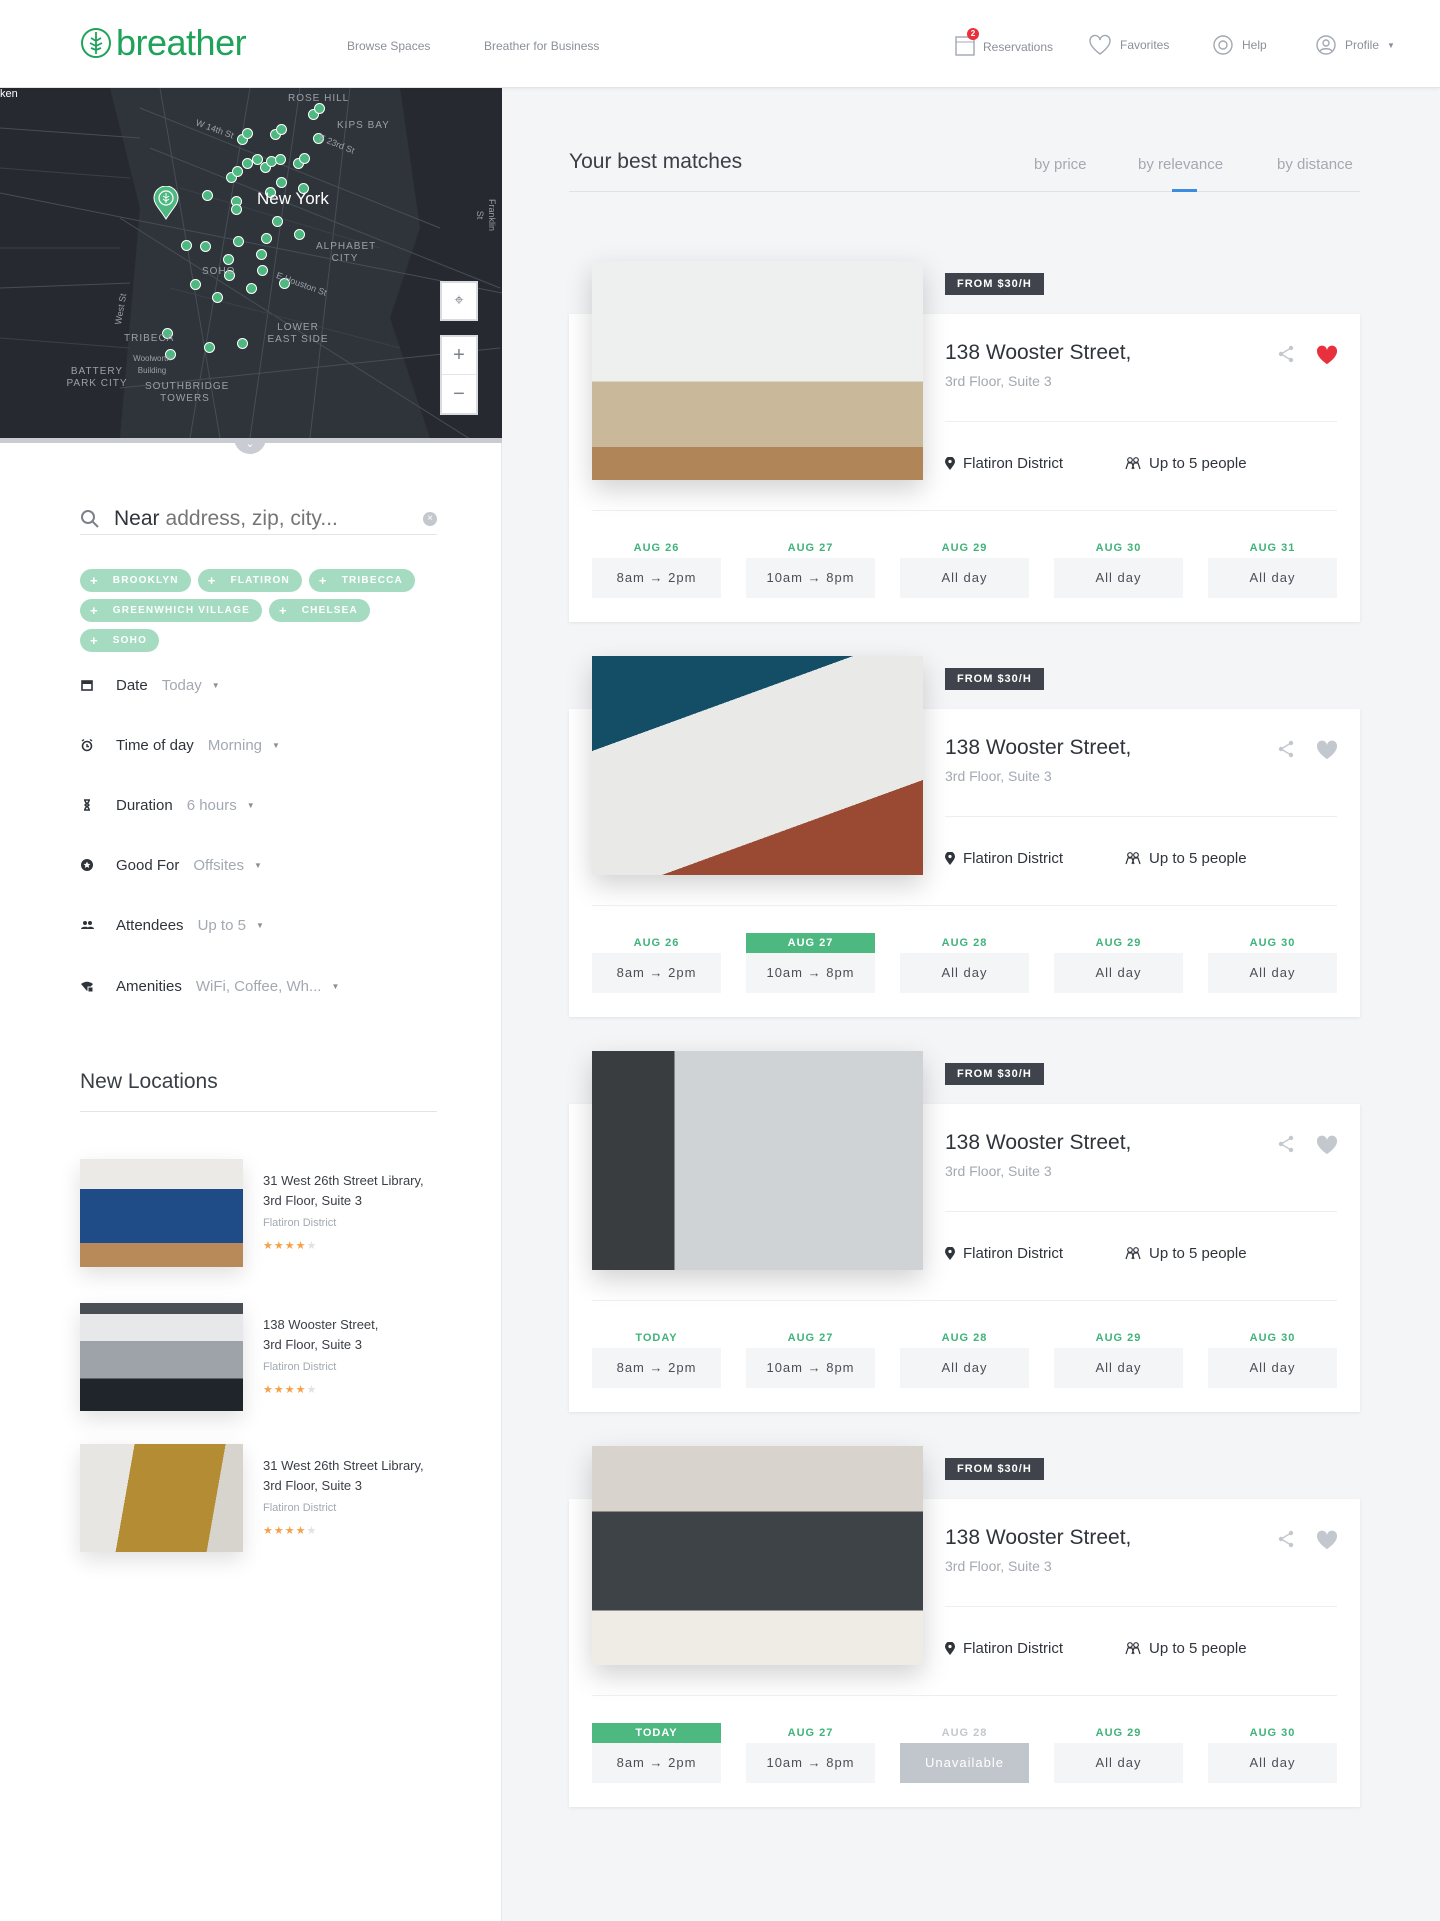 The image size is (1440, 1921). Describe the element at coordinates (1355, 45) in the screenshot. I see `nav-profile: Profile ▼` at that location.